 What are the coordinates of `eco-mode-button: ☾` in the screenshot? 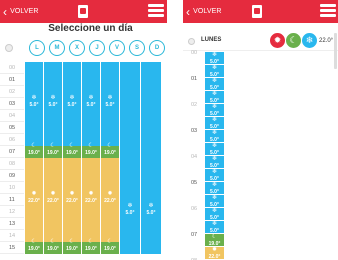 It's located at (293, 40).